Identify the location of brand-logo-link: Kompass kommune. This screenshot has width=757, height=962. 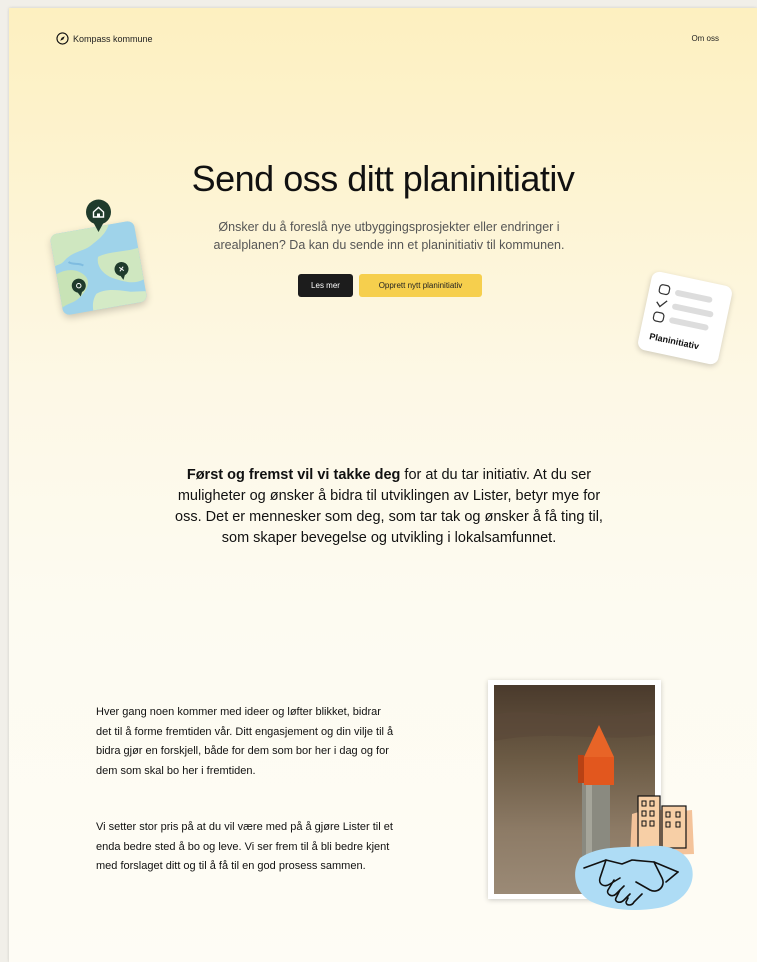
(104, 38).